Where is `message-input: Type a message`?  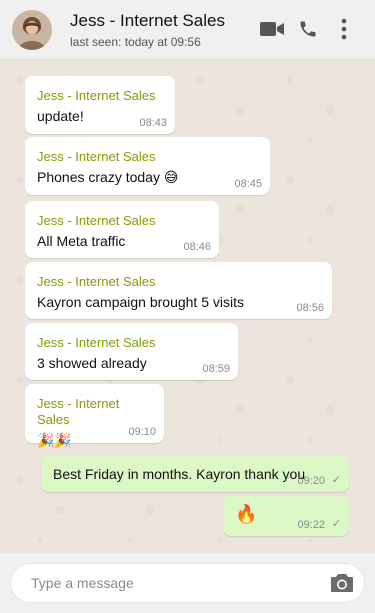 message-input: Type a message is located at coordinates (187, 583).